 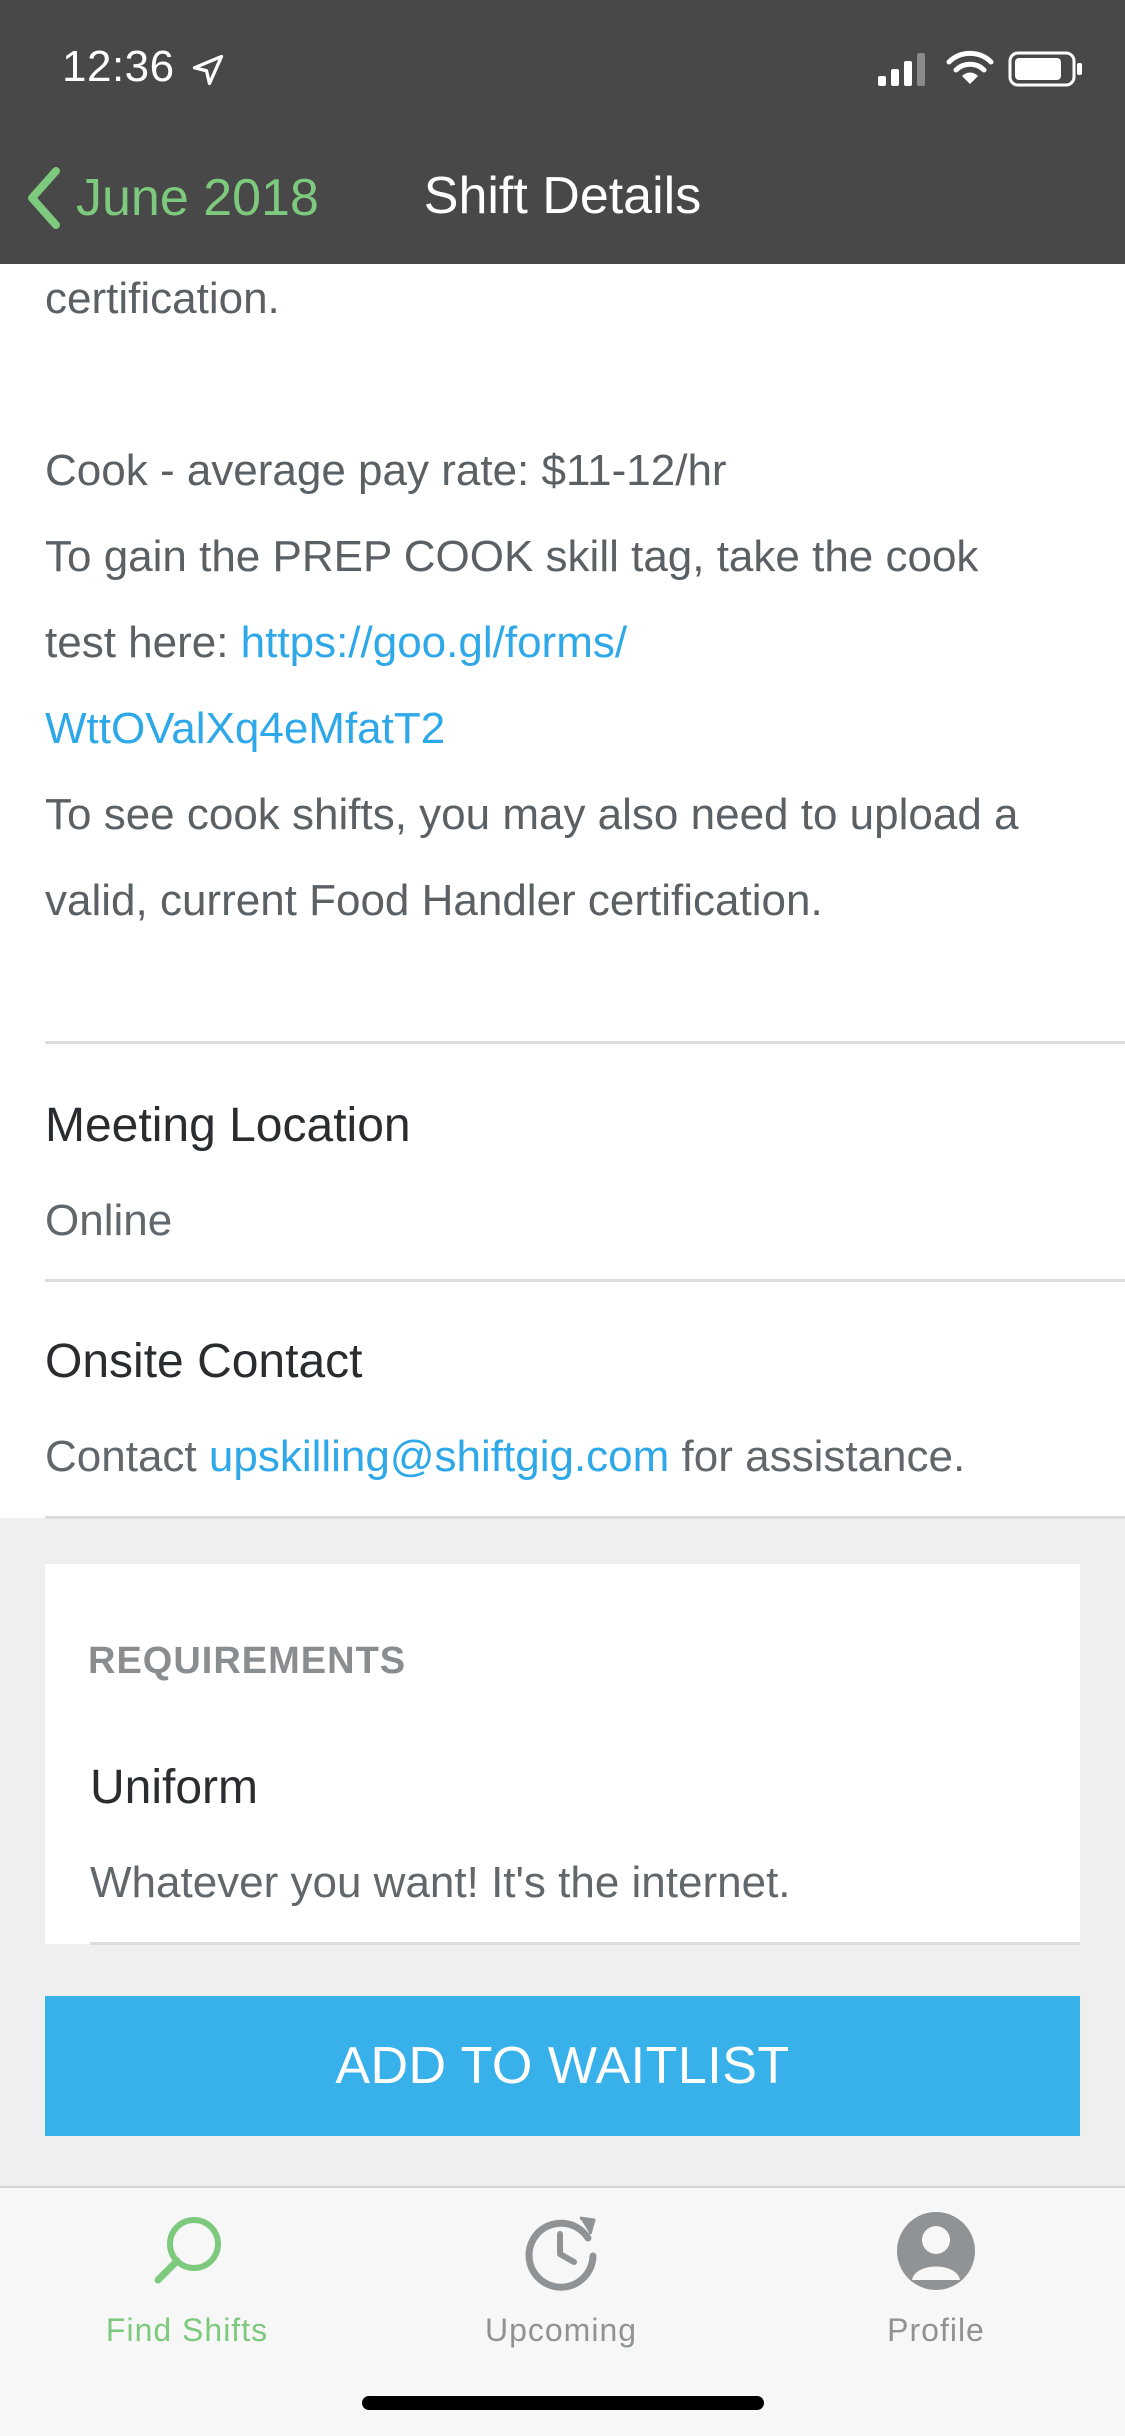 What do you see at coordinates (187, 2330) in the screenshot?
I see `tab-label: Find Shifts` at bounding box center [187, 2330].